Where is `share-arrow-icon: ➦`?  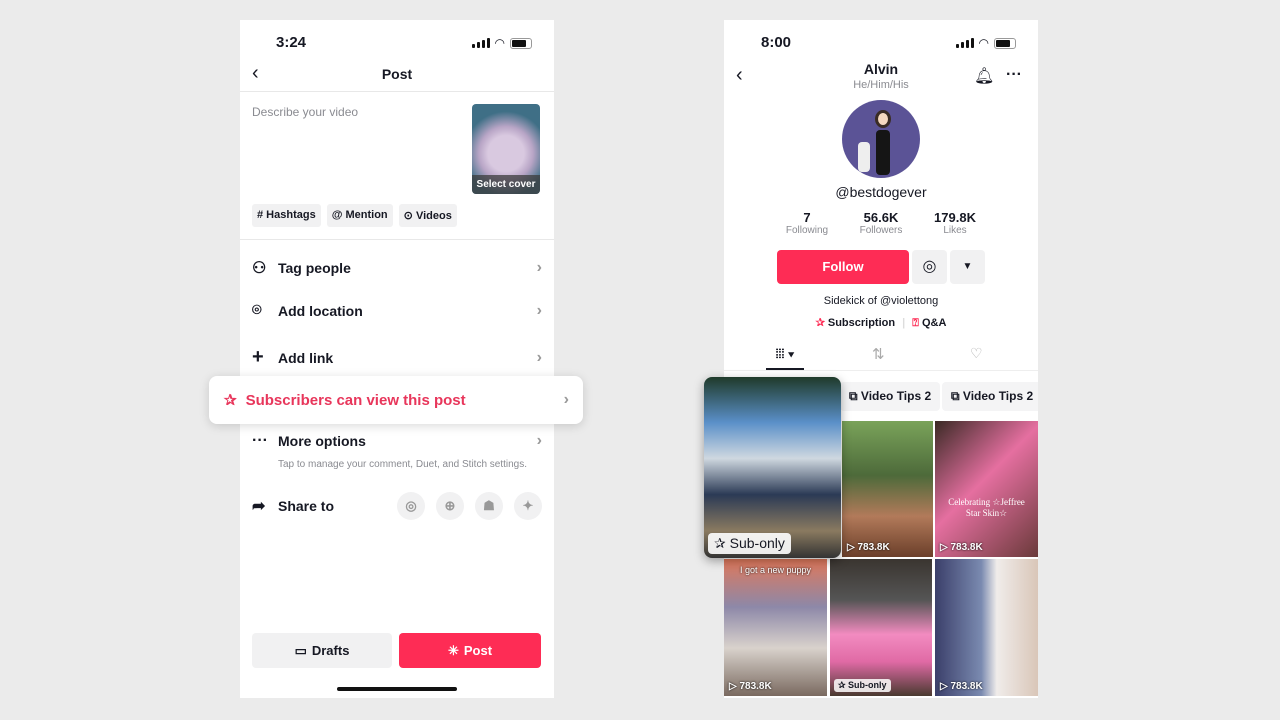 share-arrow-icon: ➦ is located at coordinates (259, 506).